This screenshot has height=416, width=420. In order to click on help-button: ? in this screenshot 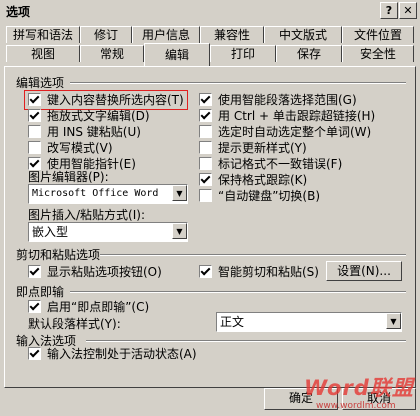, I will do `click(389, 10)`.